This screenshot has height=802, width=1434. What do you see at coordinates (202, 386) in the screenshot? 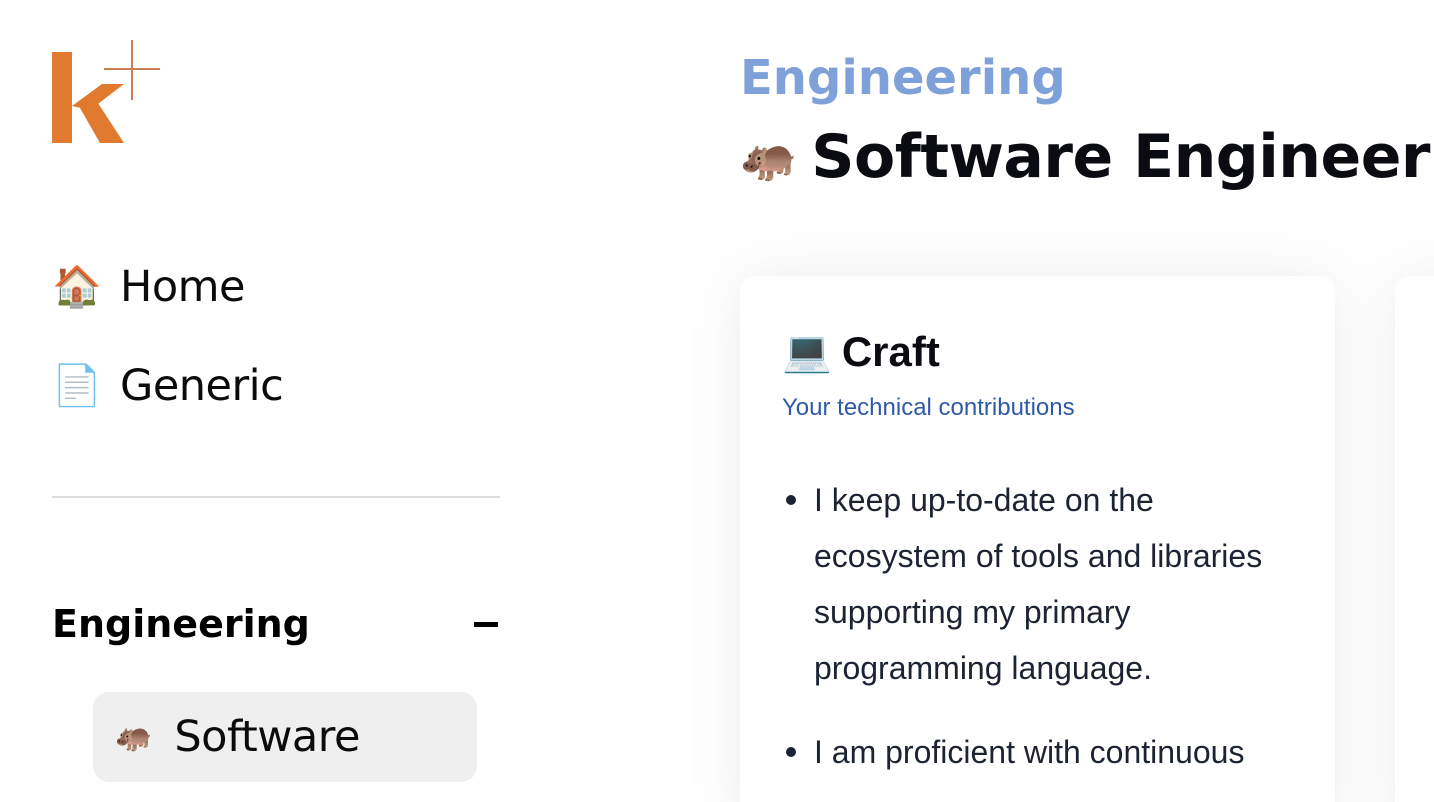
I see `sidebar-item-label: Generic` at bounding box center [202, 386].